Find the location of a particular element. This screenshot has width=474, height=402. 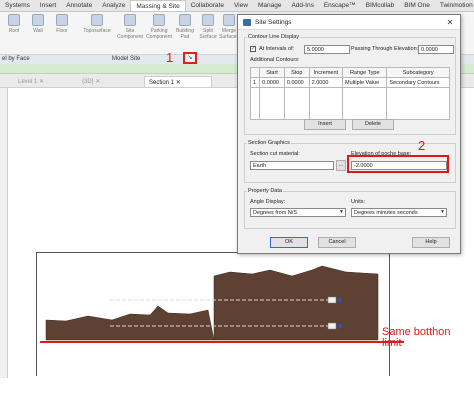

level-marker-upper-dot is located at coordinates (340, 300).